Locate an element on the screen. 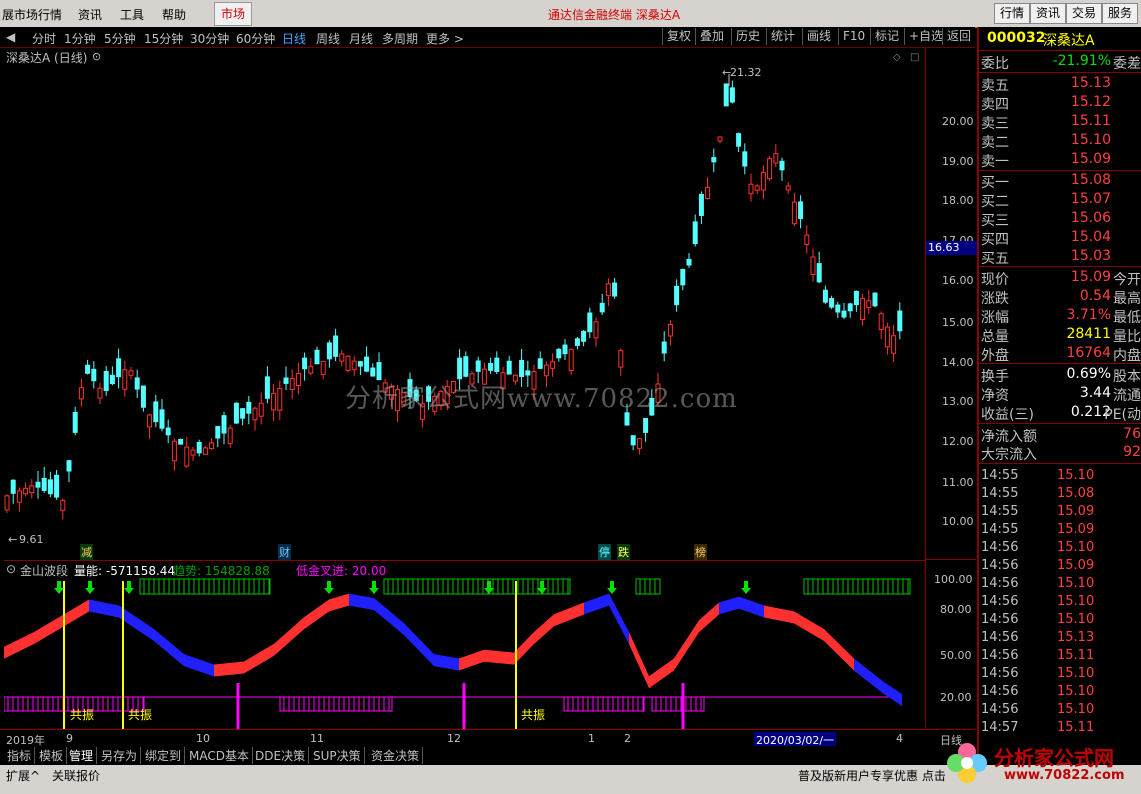 The height and width of the screenshot is (794, 1141). stat2-row-value: 0.69% is located at coordinates (1088, 374).